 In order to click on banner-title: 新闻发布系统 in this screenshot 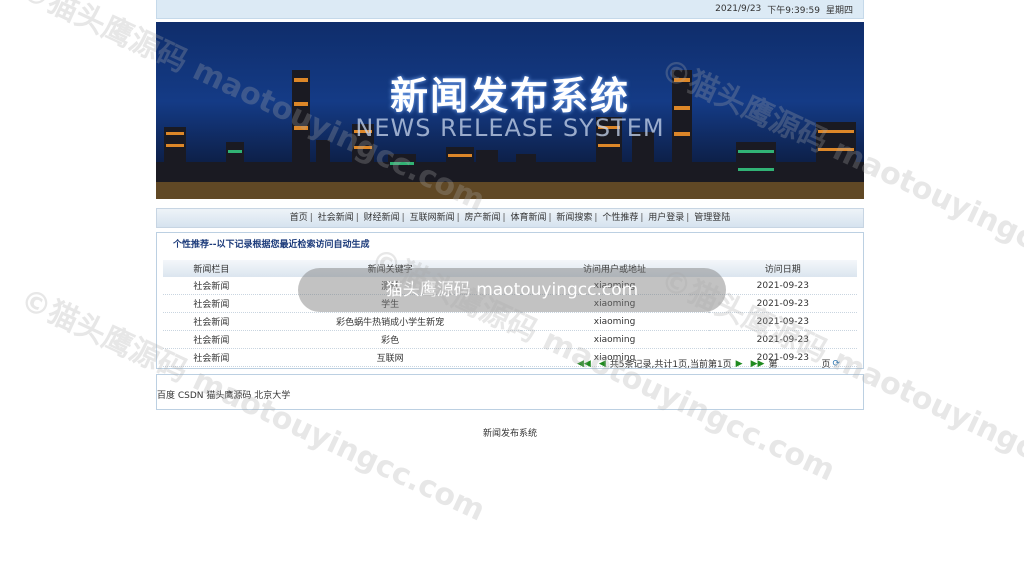, I will do `click(509, 96)`.